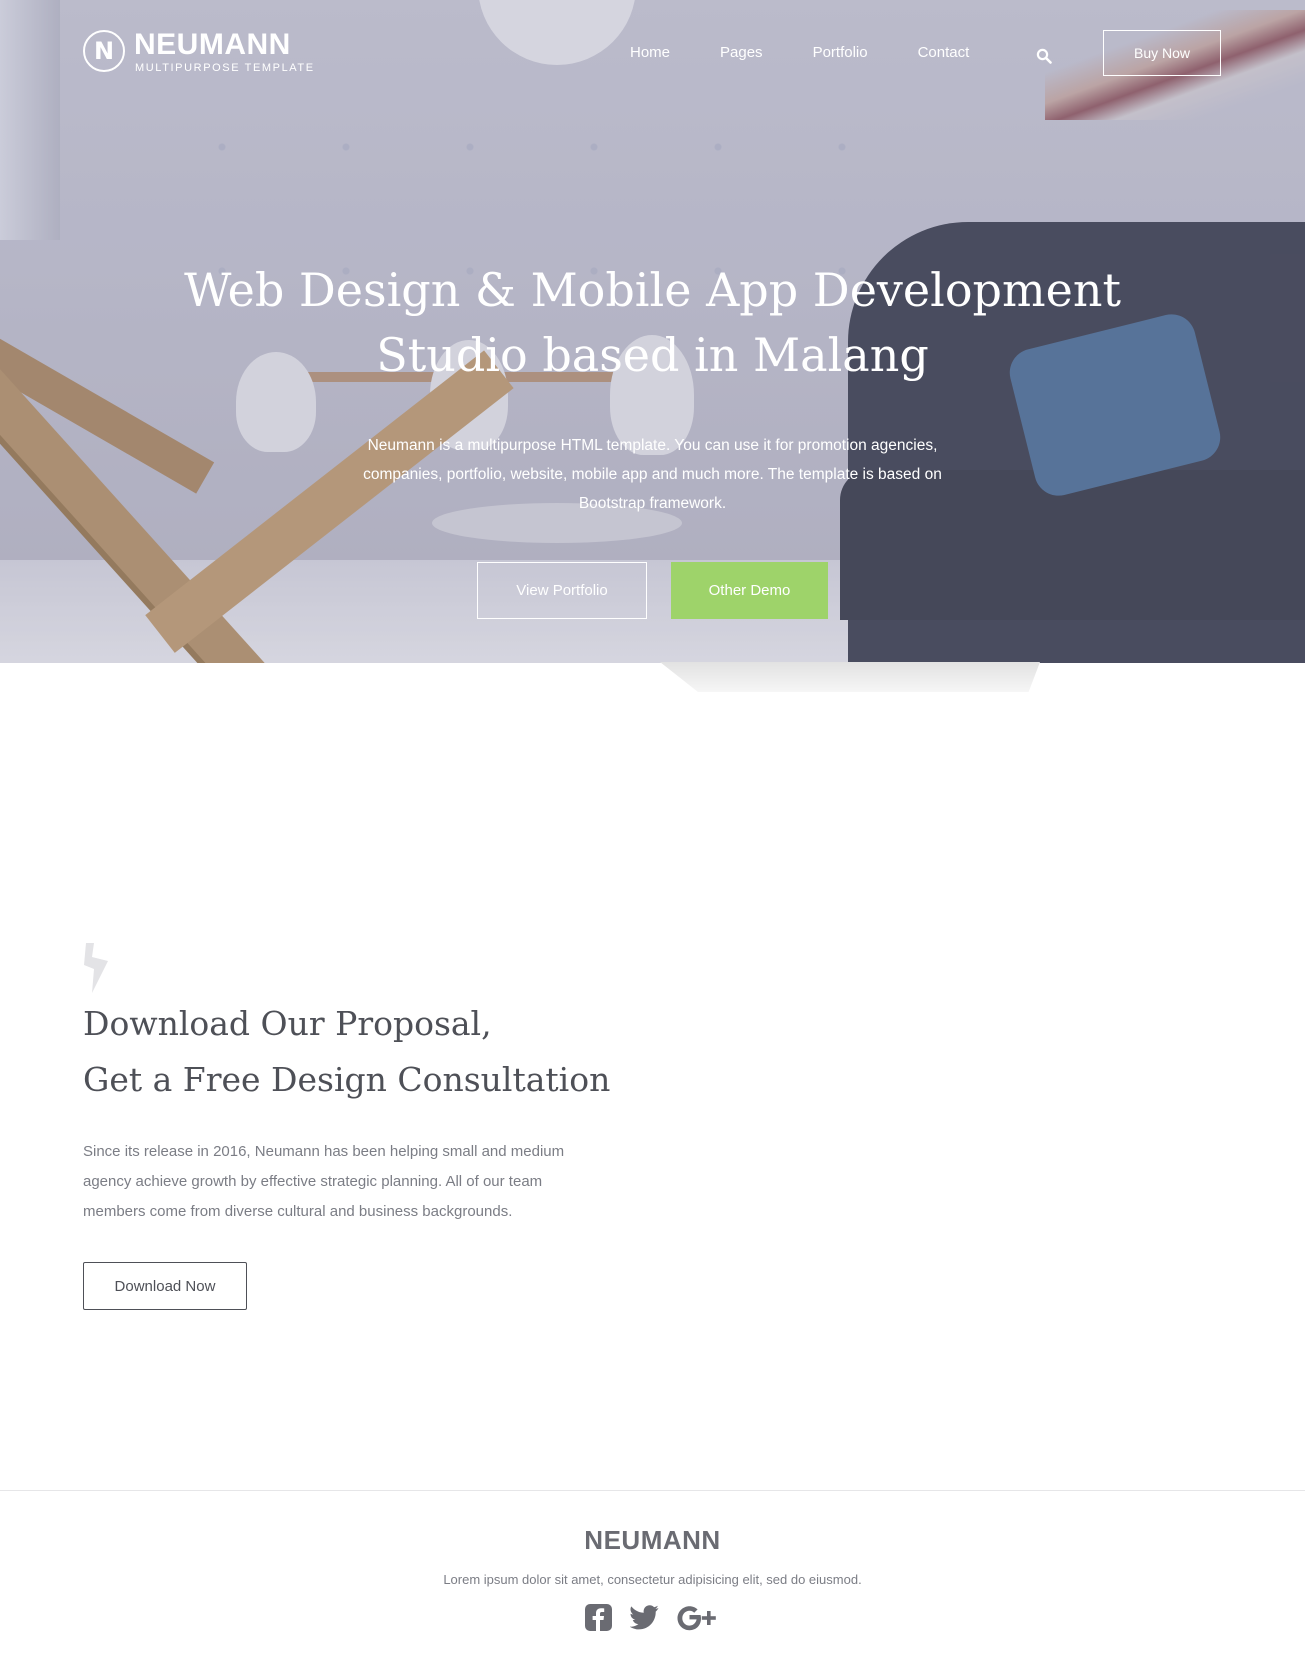 Image resolution: width=1305 pixels, height=1656 pixels. I want to click on view-portfolio-button: View Portfolio, so click(562, 590).